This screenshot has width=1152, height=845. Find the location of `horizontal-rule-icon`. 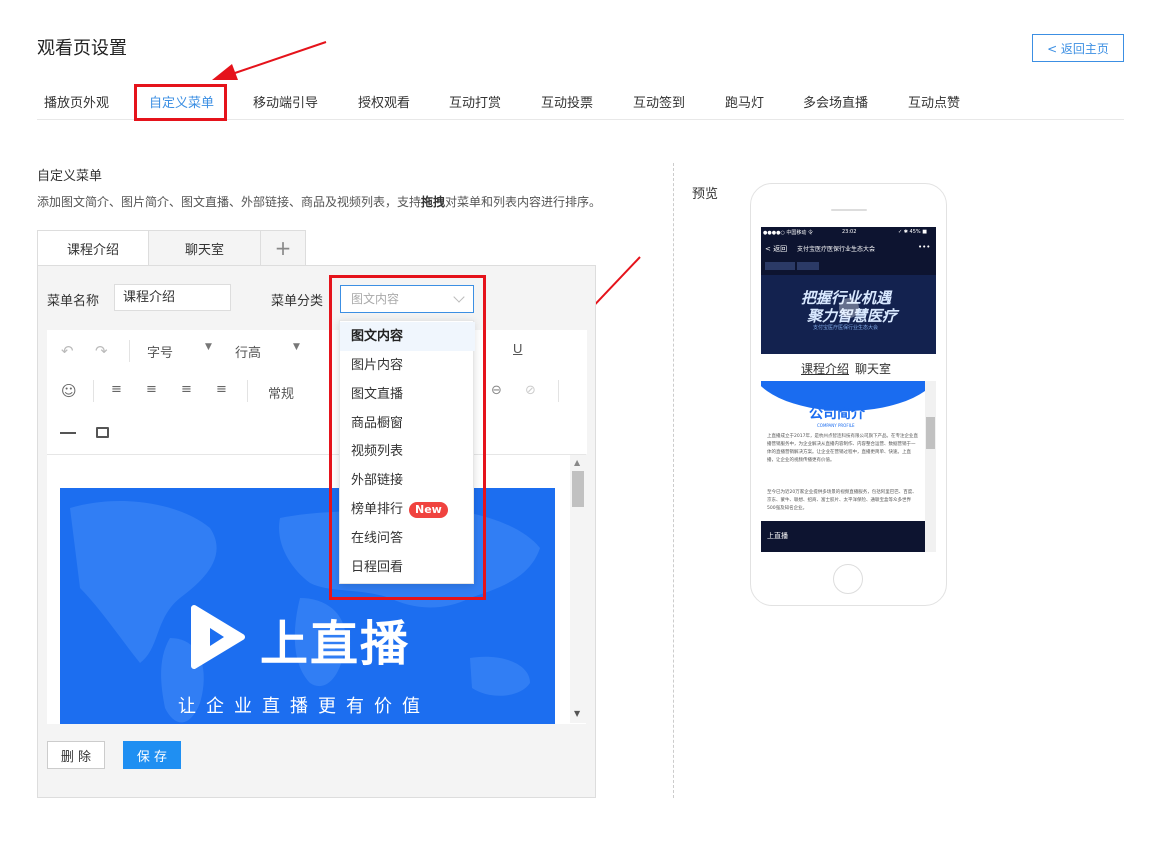

horizontal-rule-icon is located at coordinates (68, 433).